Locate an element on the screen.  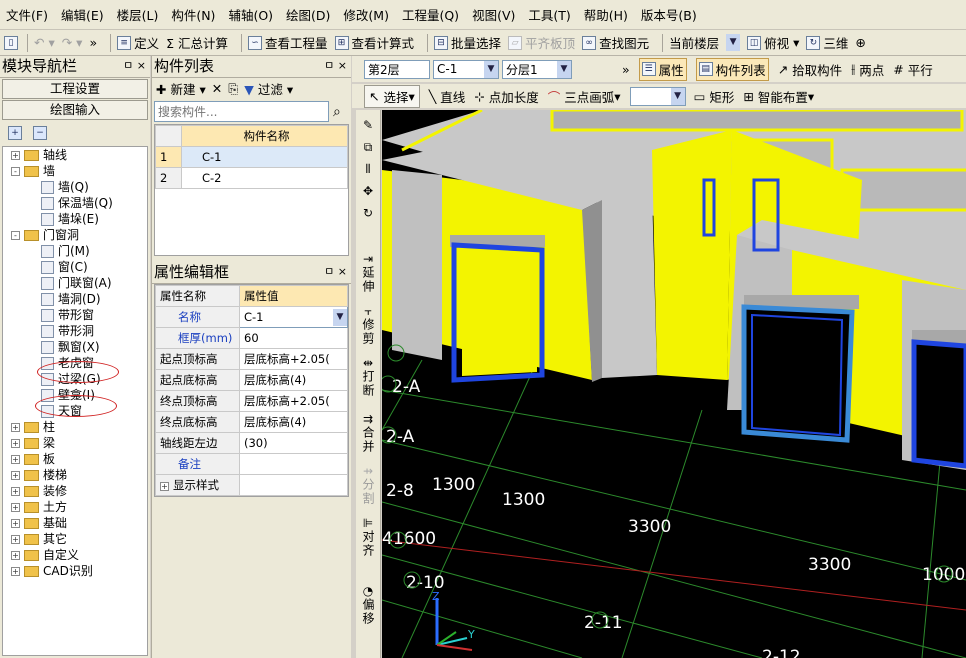
collapse-icon: - is located at coordinates (15, 235).